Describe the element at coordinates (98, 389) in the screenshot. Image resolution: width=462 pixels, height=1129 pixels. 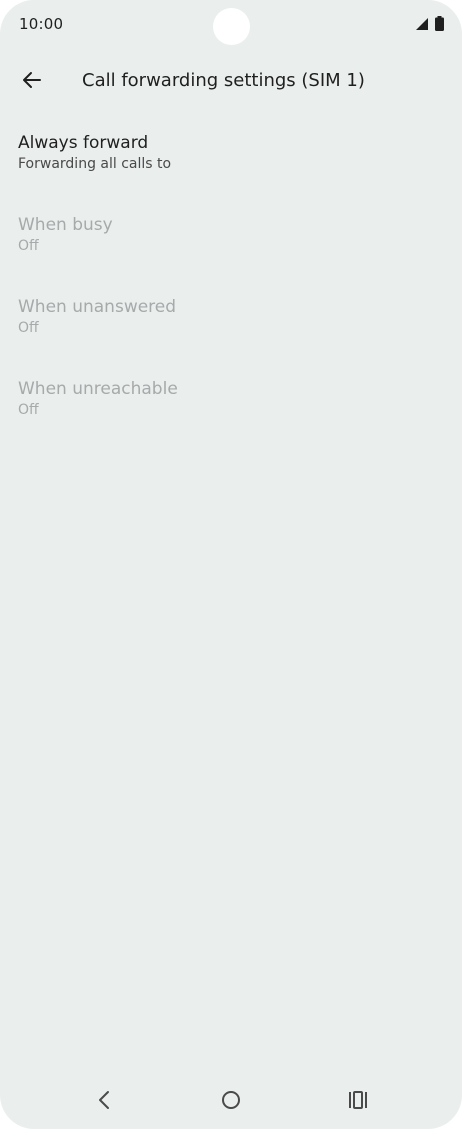
I see `list-item-title: When unreachable` at that location.